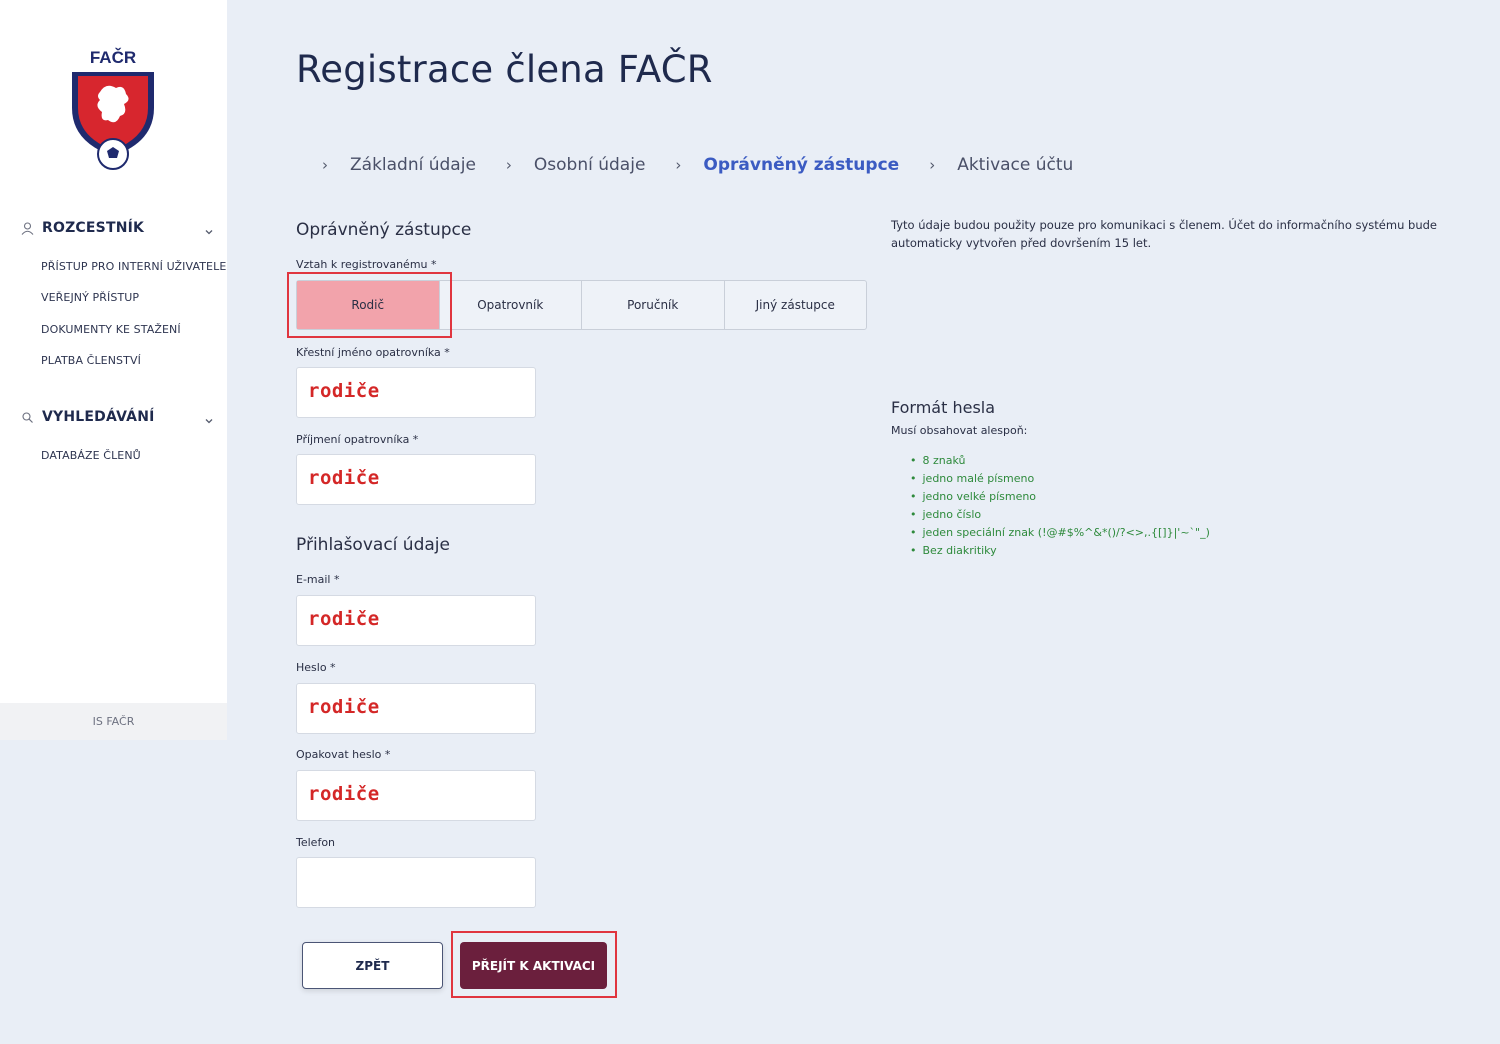 This screenshot has width=1500, height=1044. What do you see at coordinates (413, 165) in the screenshot?
I see `step-label: Základní údaje` at bounding box center [413, 165].